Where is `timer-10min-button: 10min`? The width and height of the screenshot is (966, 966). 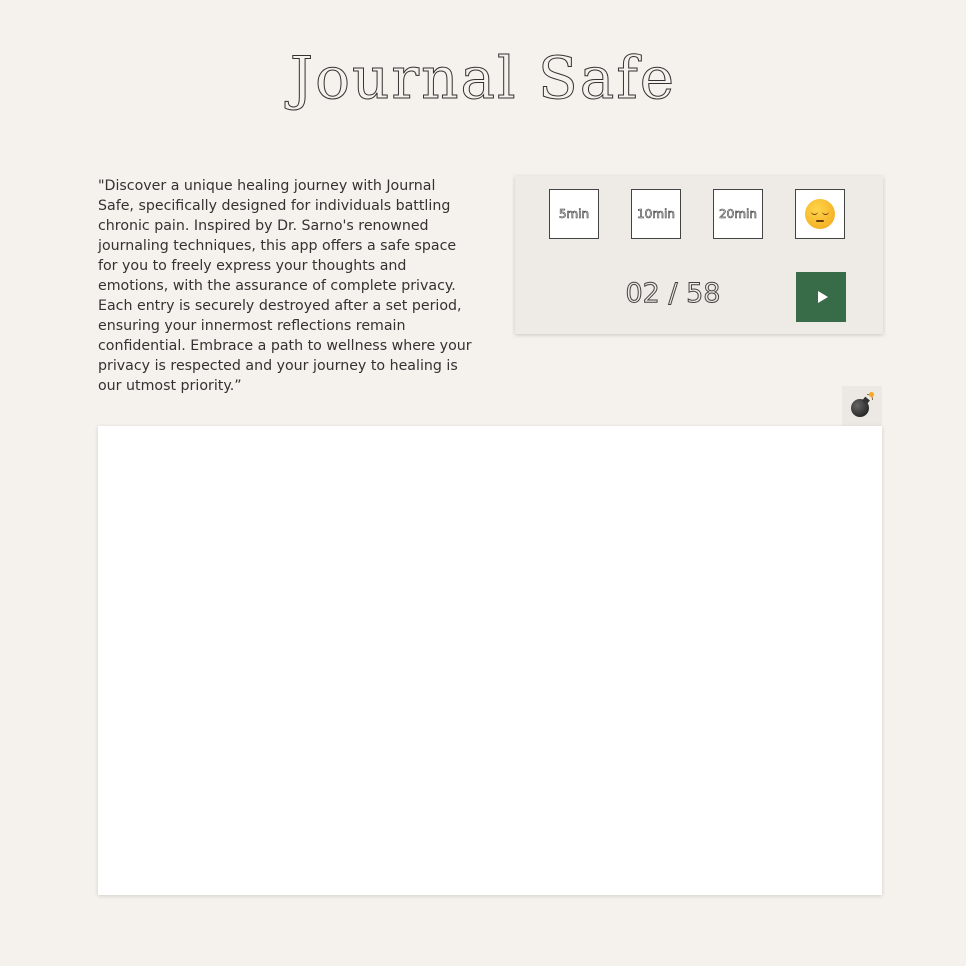
timer-10min-button: 10min is located at coordinates (656, 214).